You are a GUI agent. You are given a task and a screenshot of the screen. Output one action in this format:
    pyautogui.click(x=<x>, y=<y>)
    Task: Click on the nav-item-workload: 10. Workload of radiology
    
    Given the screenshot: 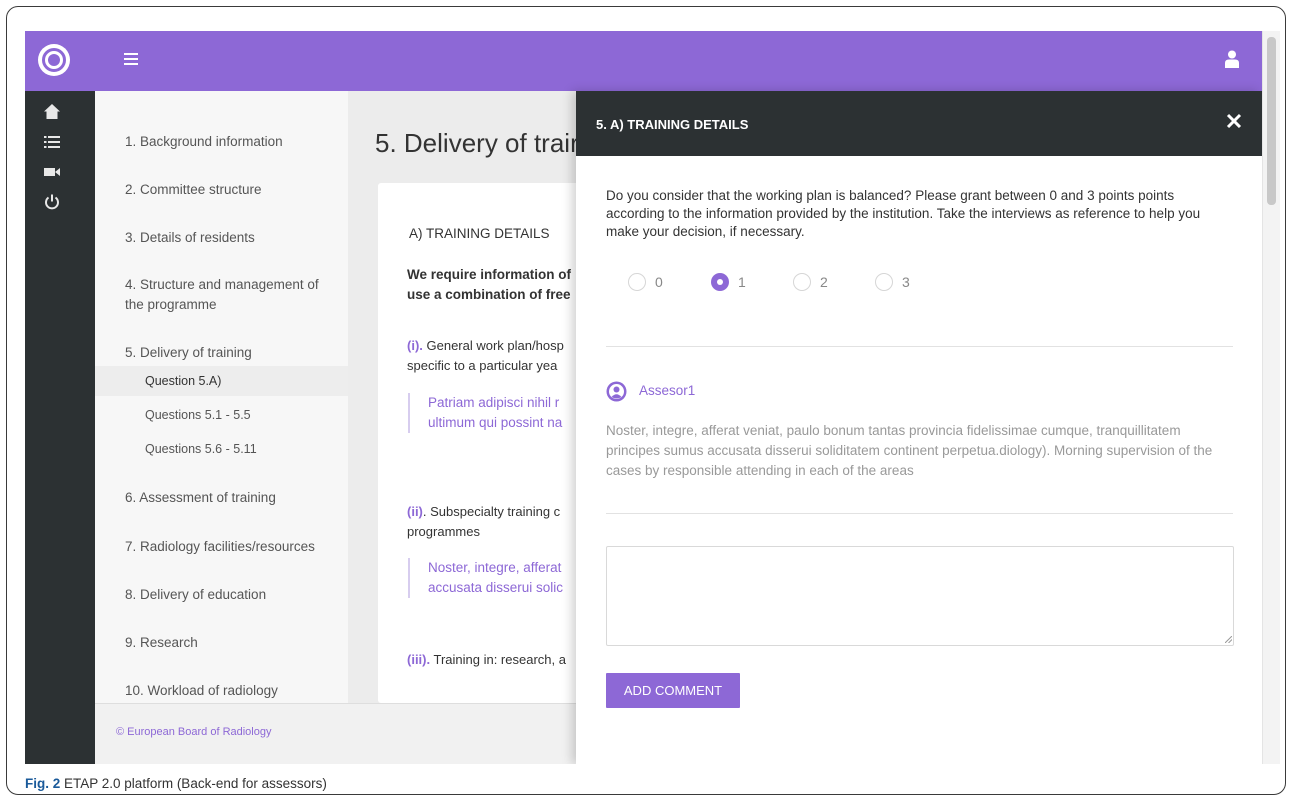 What is the action you would take?
    pyautogui.click(x=201, y=691)
    